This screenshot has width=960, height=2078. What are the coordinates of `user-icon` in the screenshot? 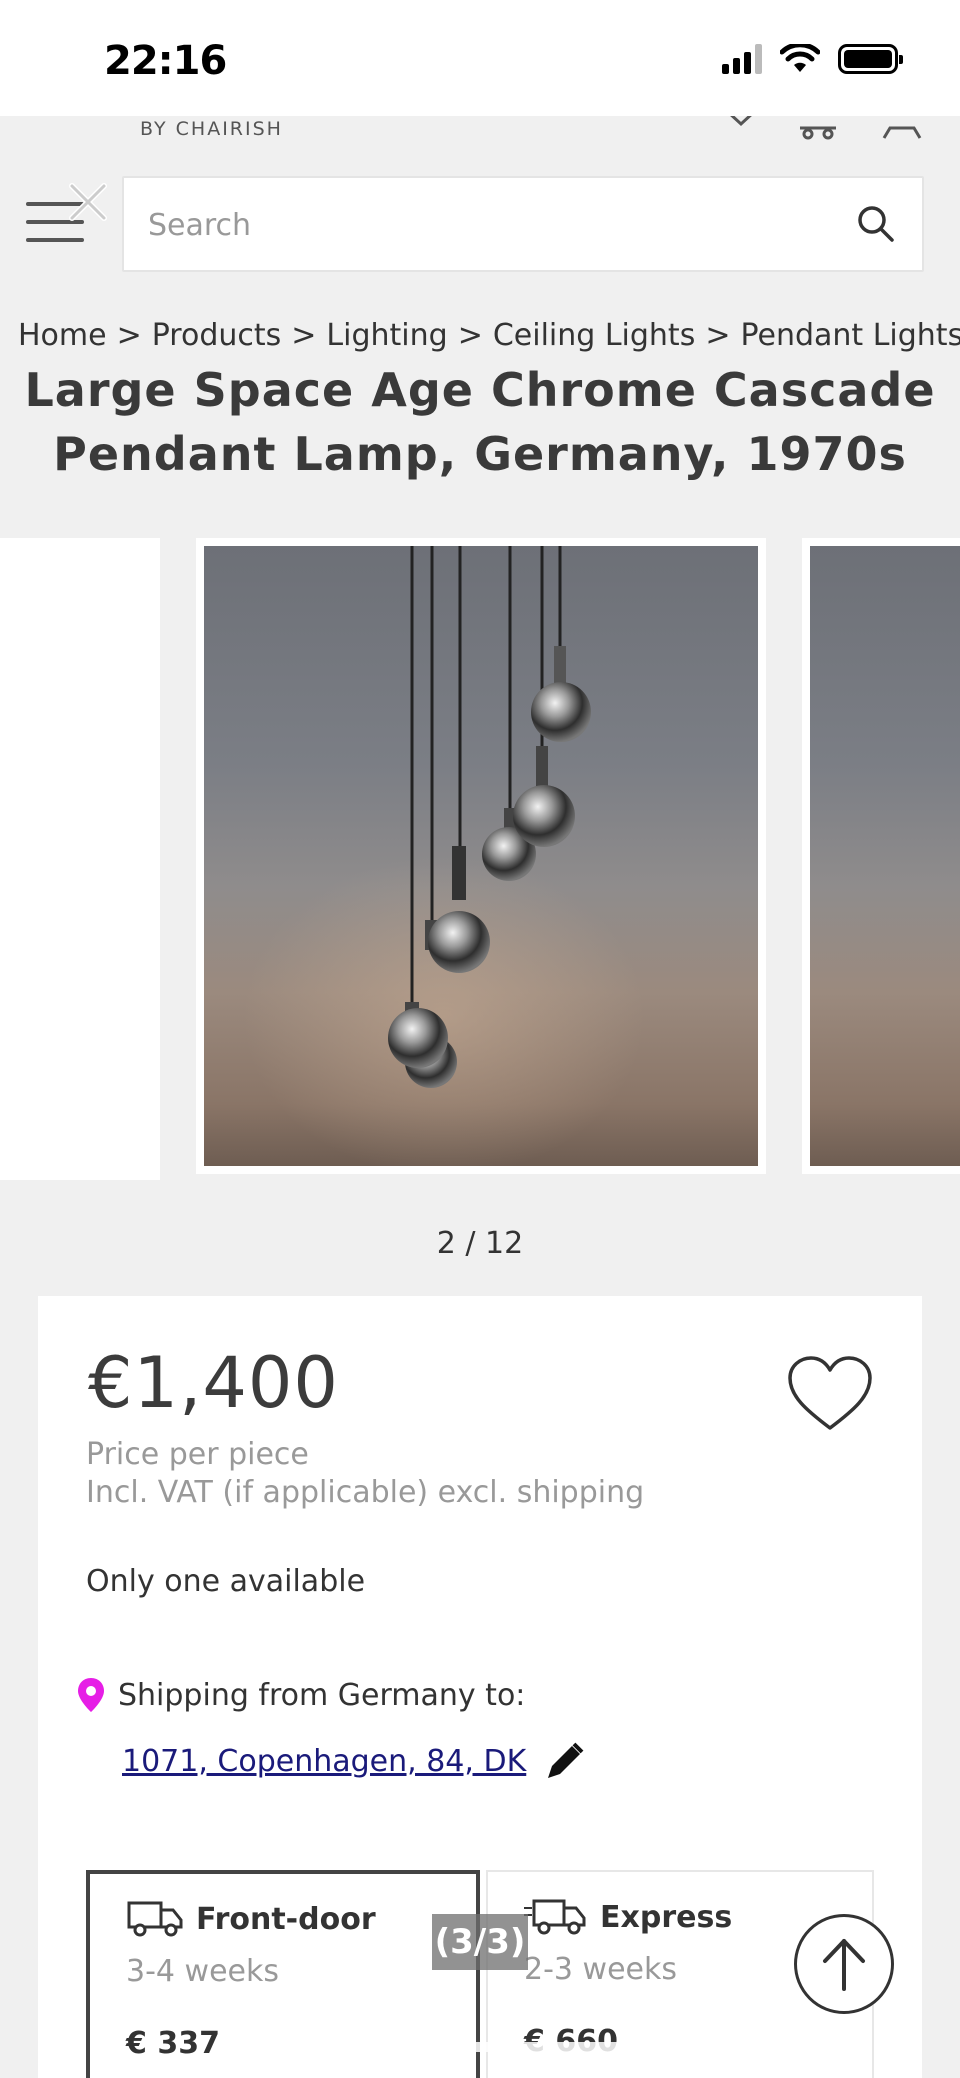 It's located at (902, 129).